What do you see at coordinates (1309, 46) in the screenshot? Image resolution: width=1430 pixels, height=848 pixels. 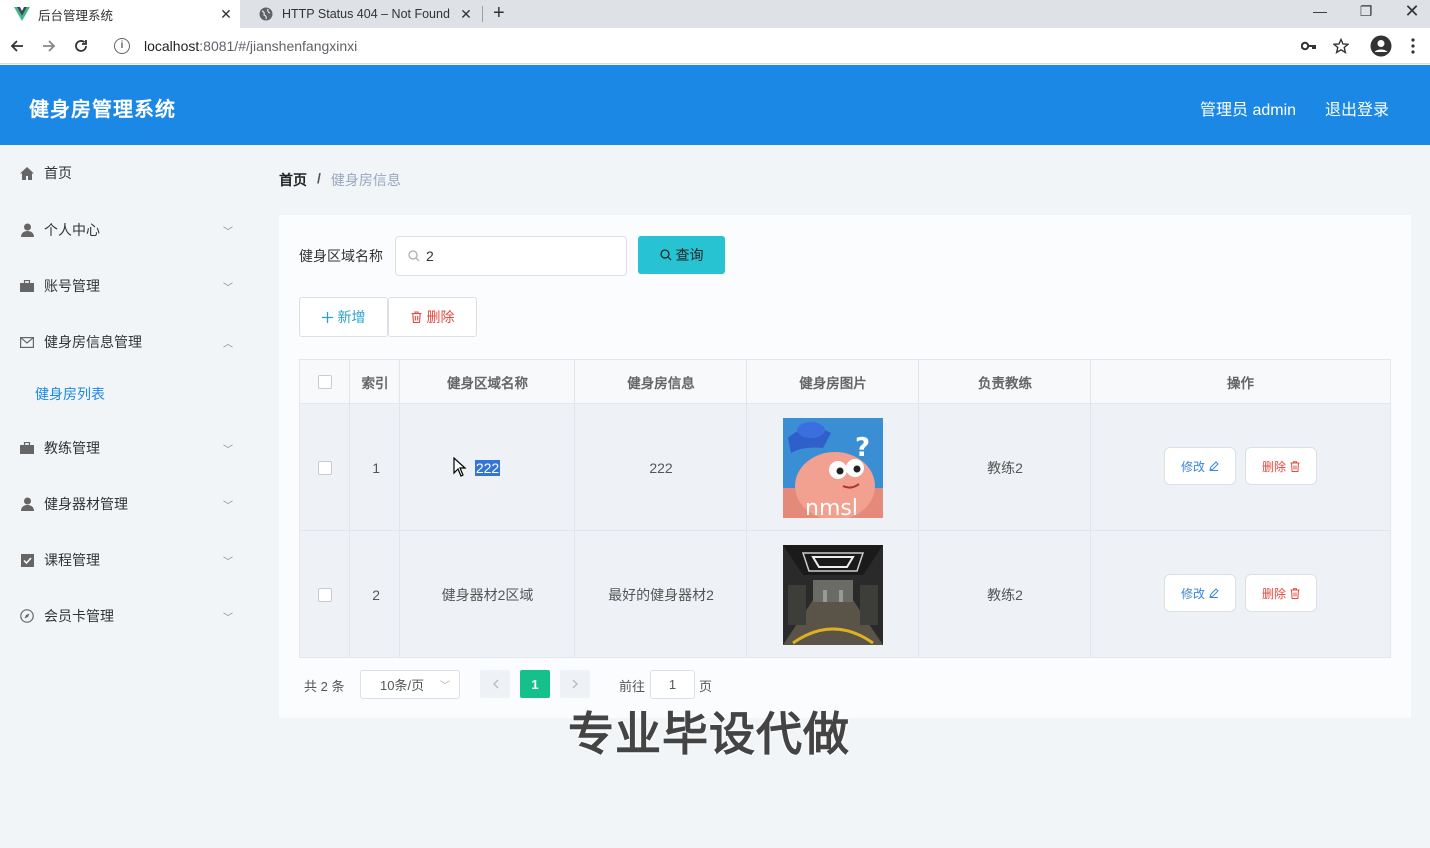 I see `key-icon` at bounding box center [1309, 46].